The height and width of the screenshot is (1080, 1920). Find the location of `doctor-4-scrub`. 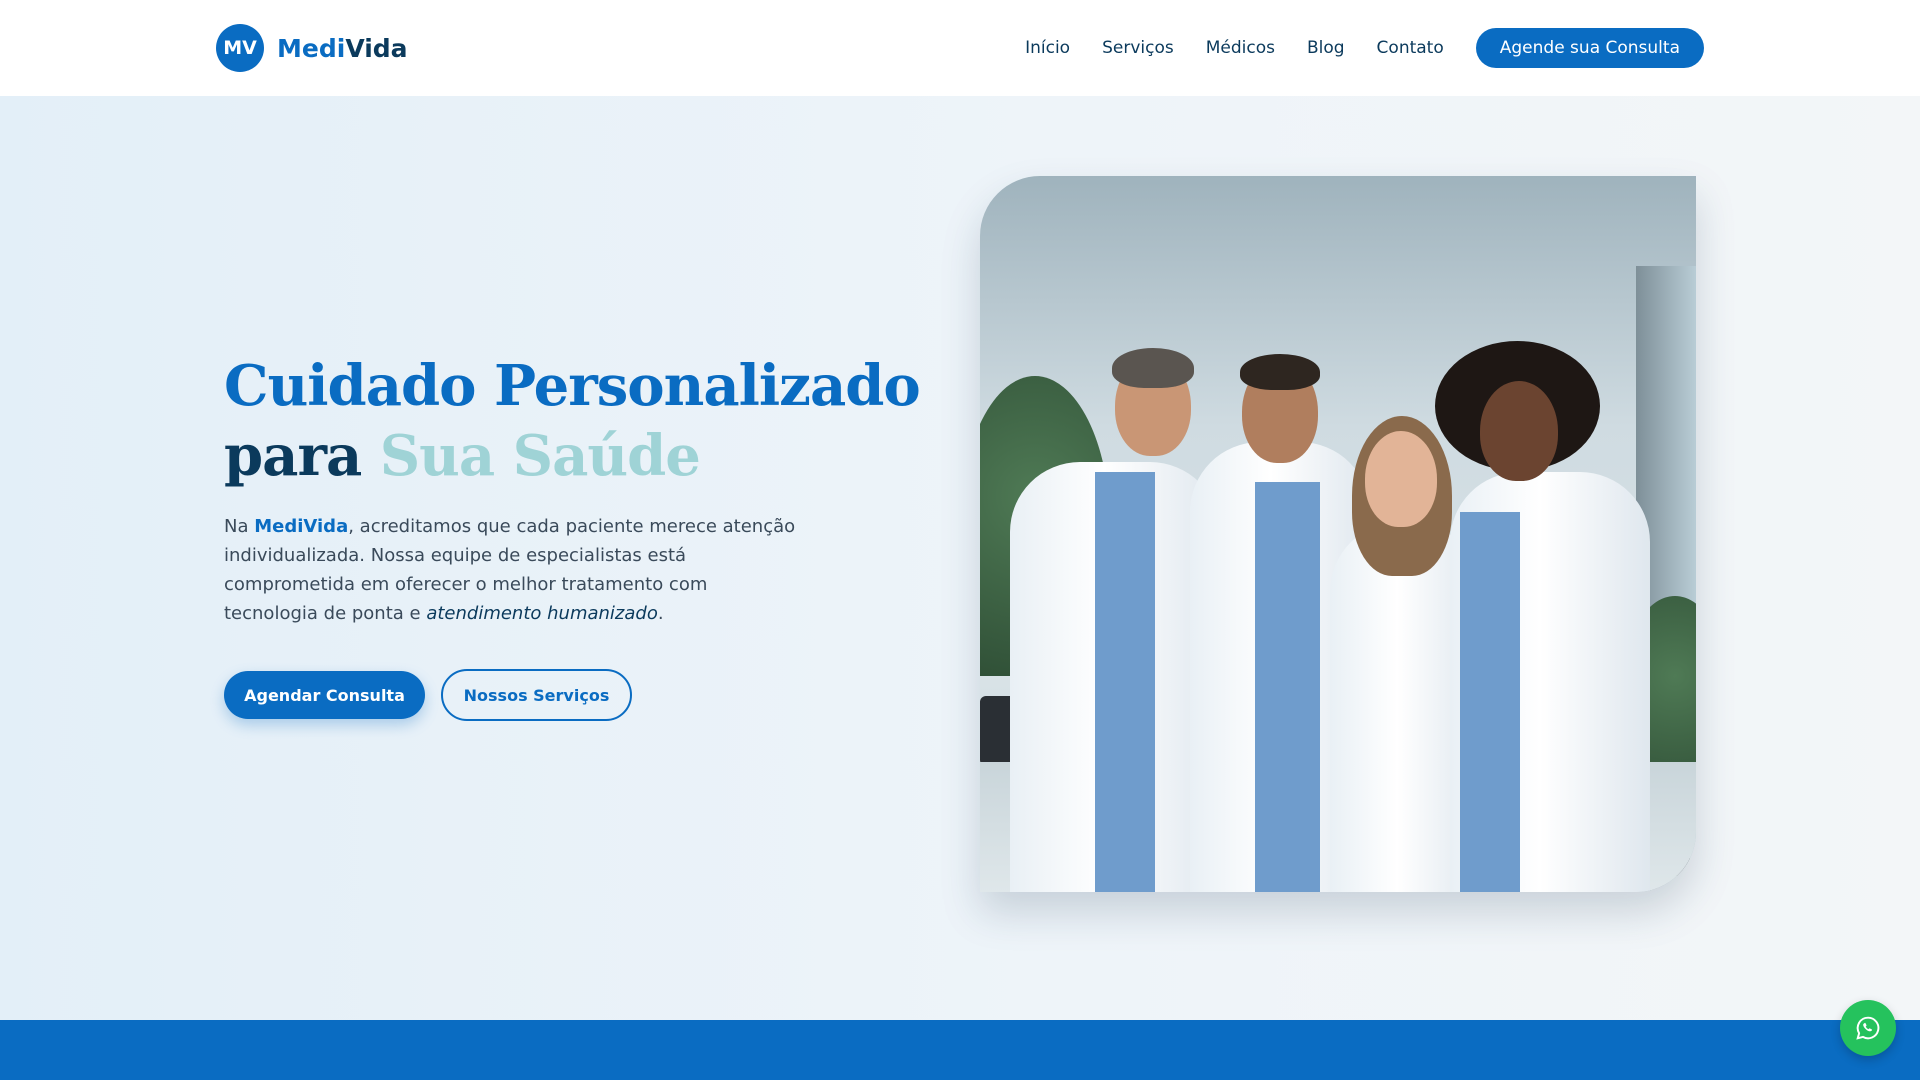

doctor-4-scrub is located at coordinates (1490, 702).